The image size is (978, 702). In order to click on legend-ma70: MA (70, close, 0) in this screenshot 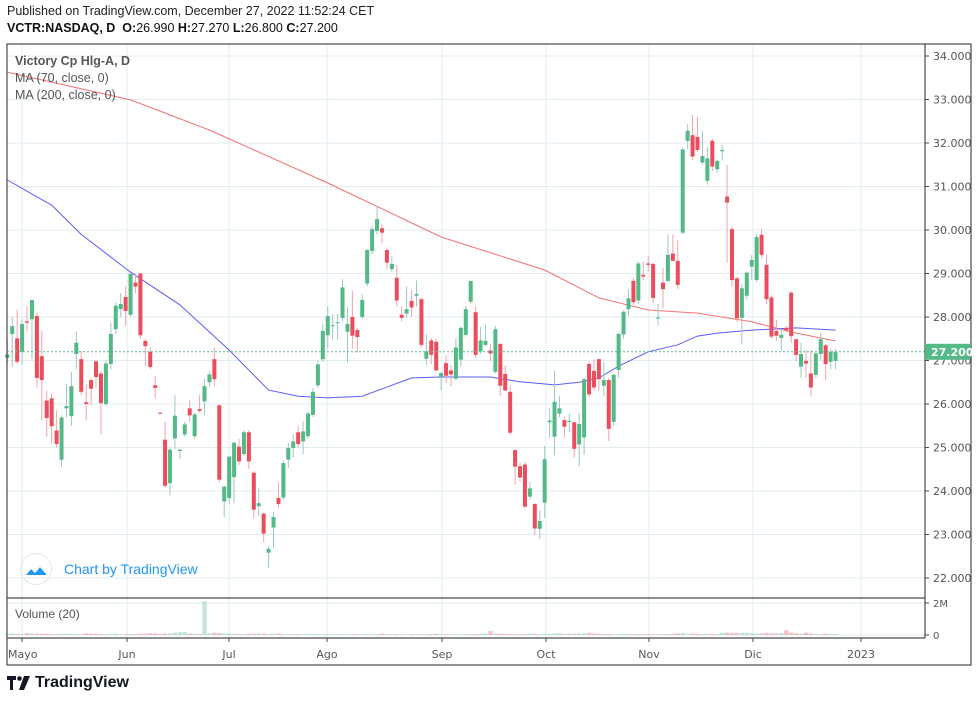, I will do `click(72, 78)`.